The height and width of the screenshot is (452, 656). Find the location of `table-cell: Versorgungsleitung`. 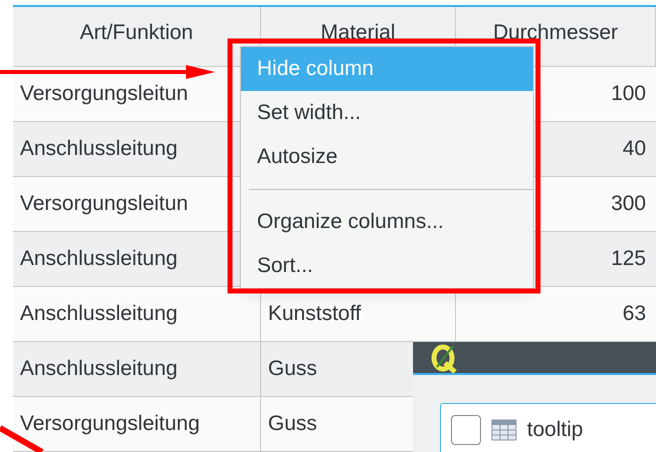

table-cell: Versorgungsleitung is located at coordinates (110, 423).